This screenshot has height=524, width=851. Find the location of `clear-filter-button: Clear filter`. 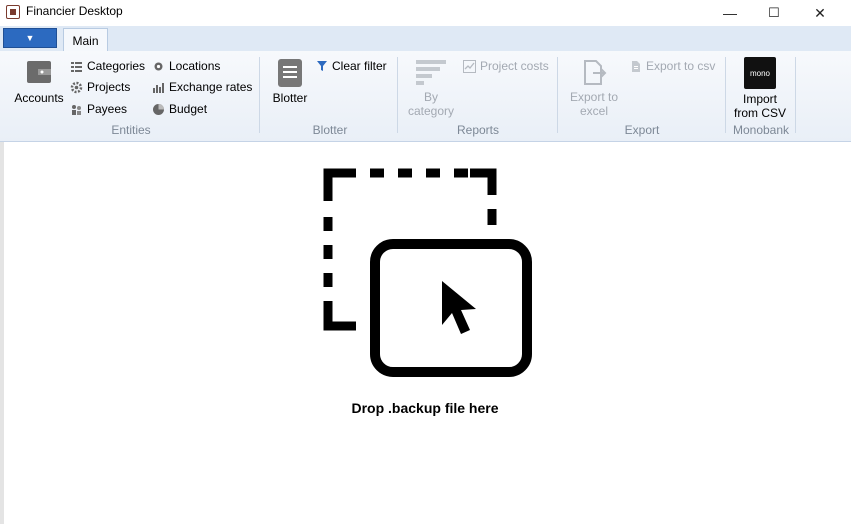

clear-filter-button: Clear filter is located at coordinates (351, 66).